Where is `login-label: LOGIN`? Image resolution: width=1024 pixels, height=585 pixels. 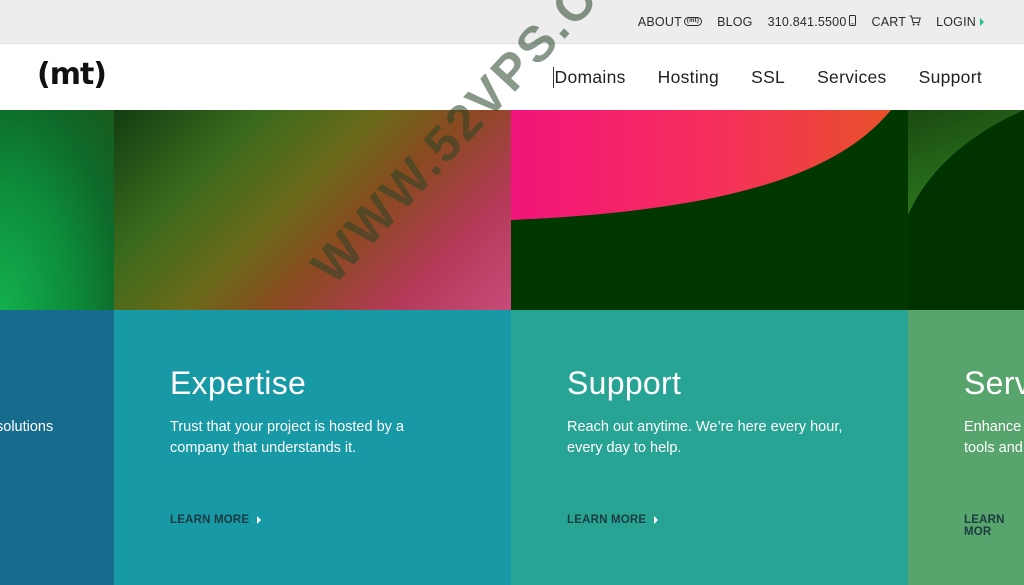
login-label: LOGIN is located at coordinates (956, 21).